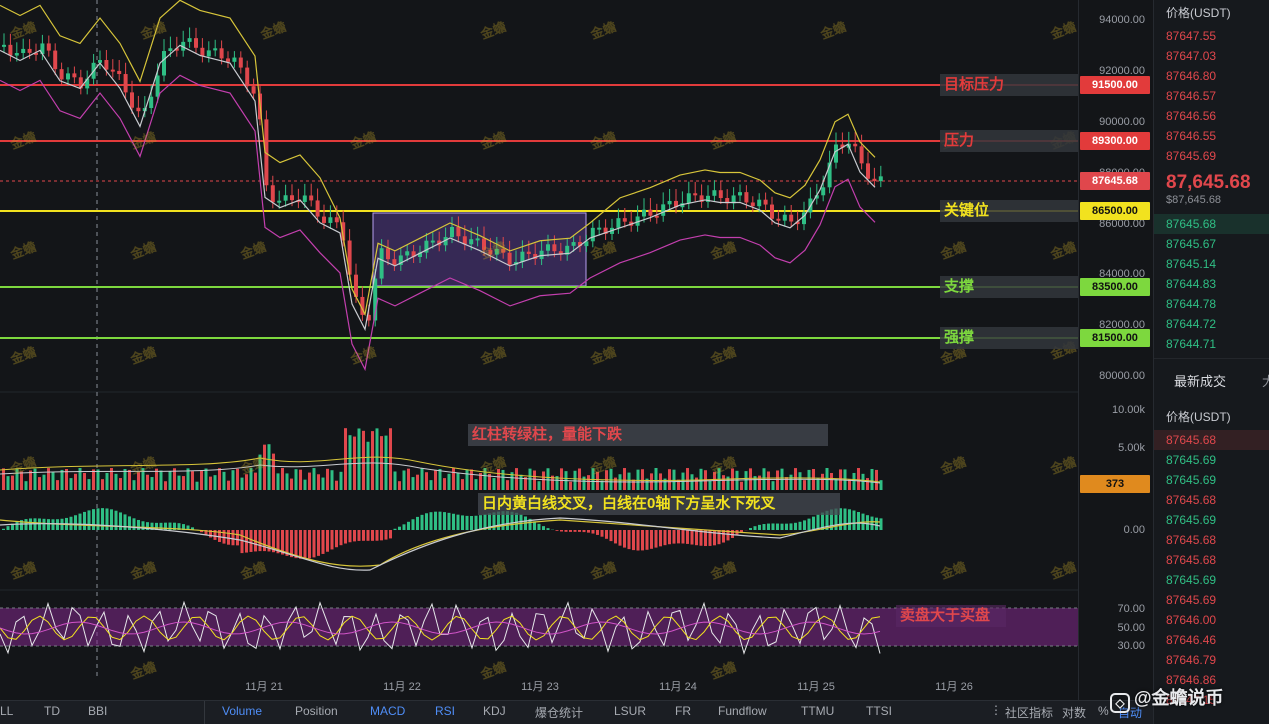 The width and height of the screenshot is (1269, 724). I want to click on trade-row: 87645.69, so click(1191, 600).